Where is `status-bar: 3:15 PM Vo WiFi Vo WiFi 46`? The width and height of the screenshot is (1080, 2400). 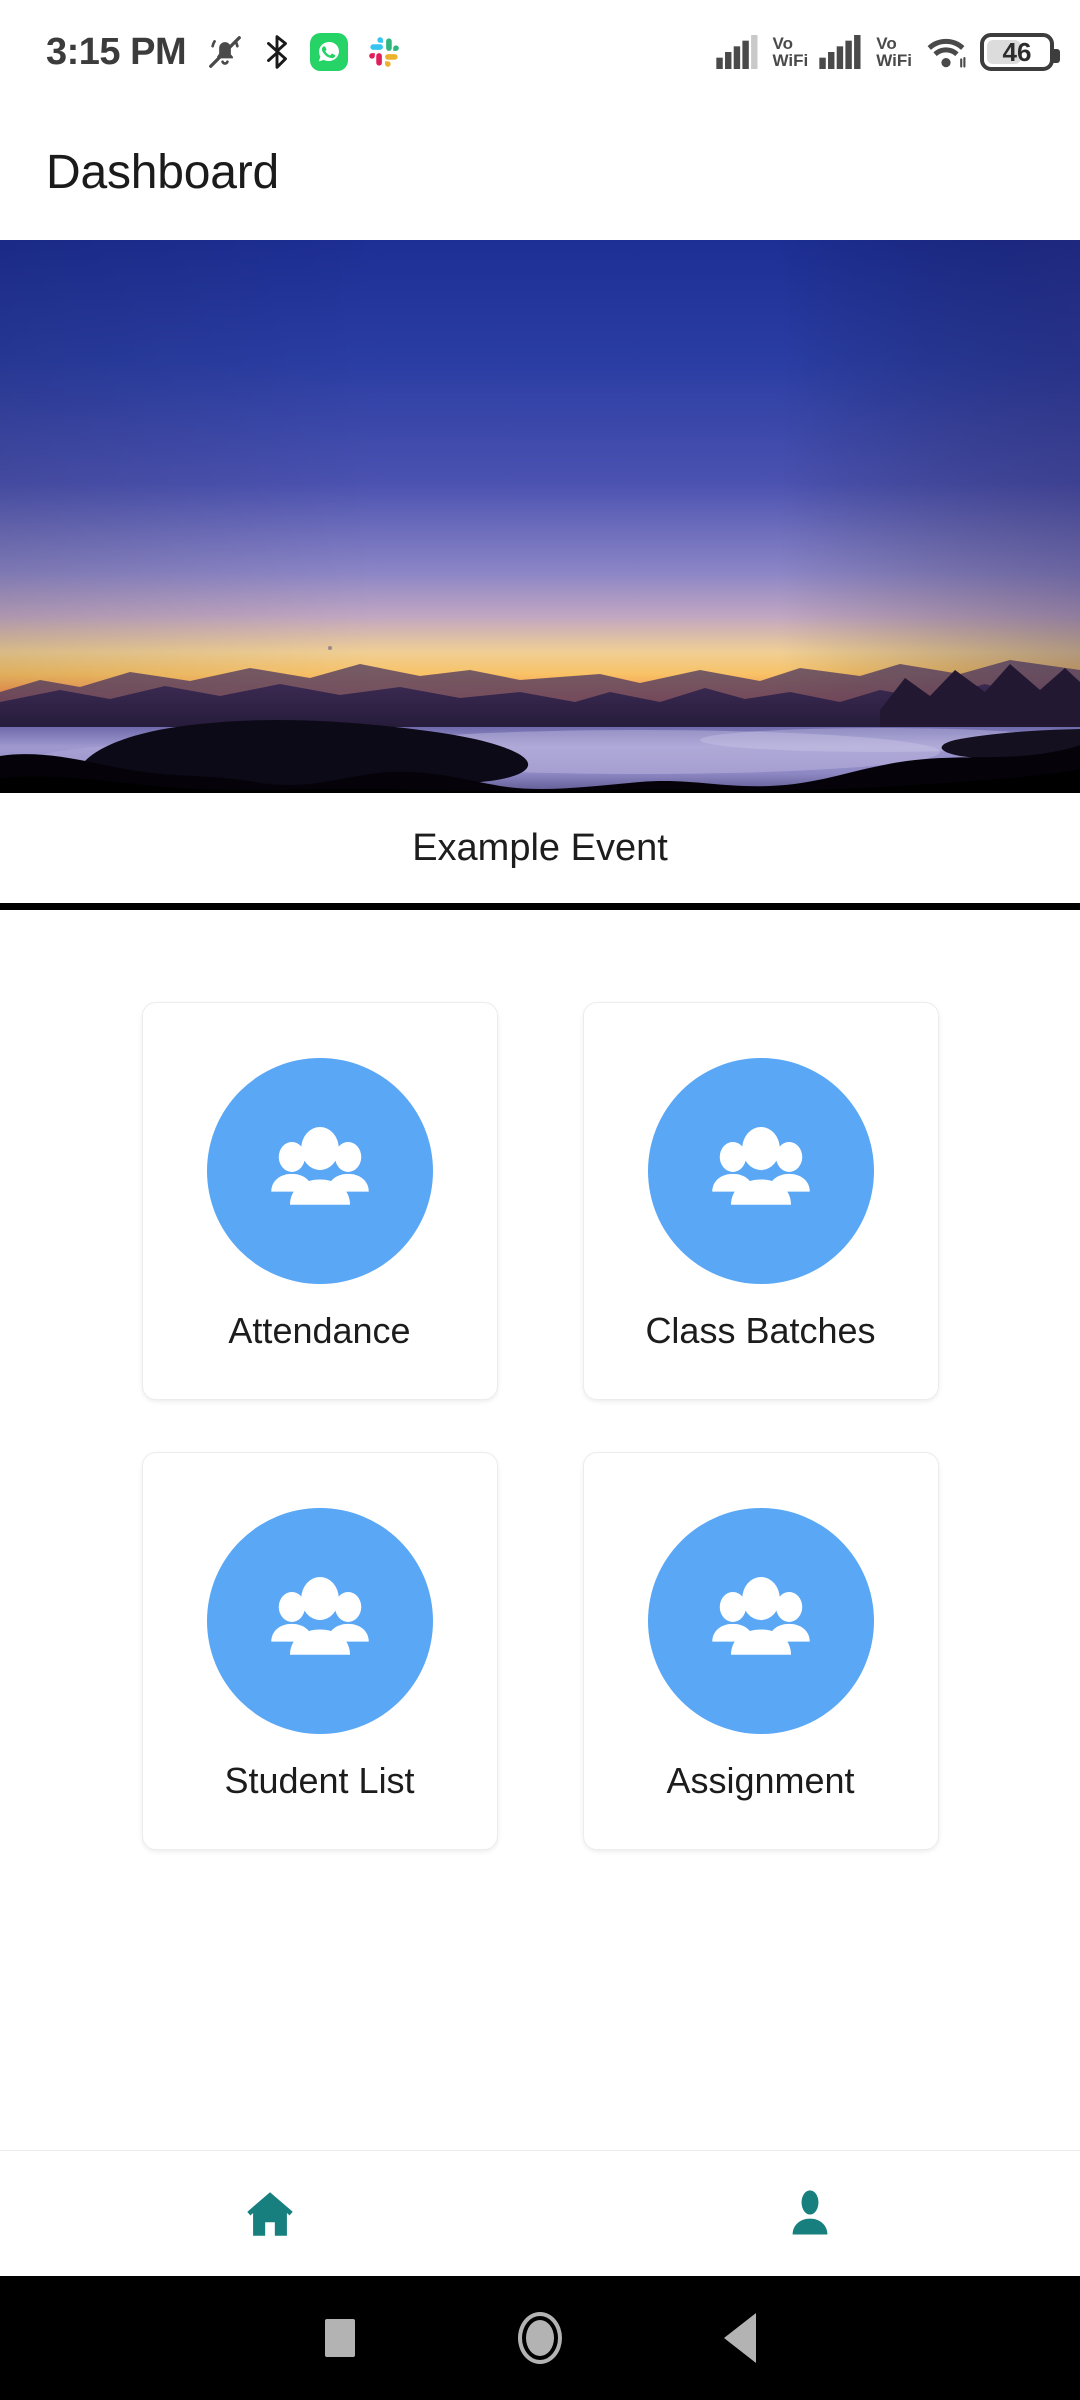 status-bar: 3:15 PM Vo WiFi Vo WiFi 46 is located at coordinates (540, 52).